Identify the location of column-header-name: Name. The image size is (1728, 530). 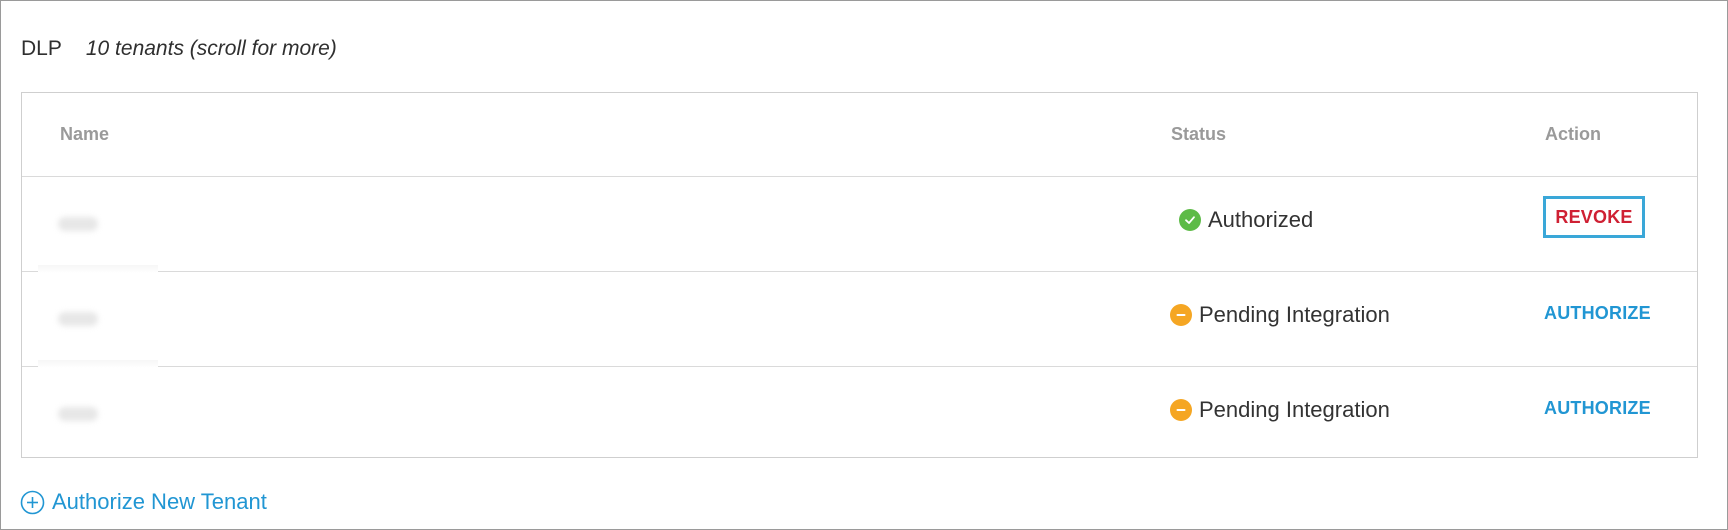
(84, 134).